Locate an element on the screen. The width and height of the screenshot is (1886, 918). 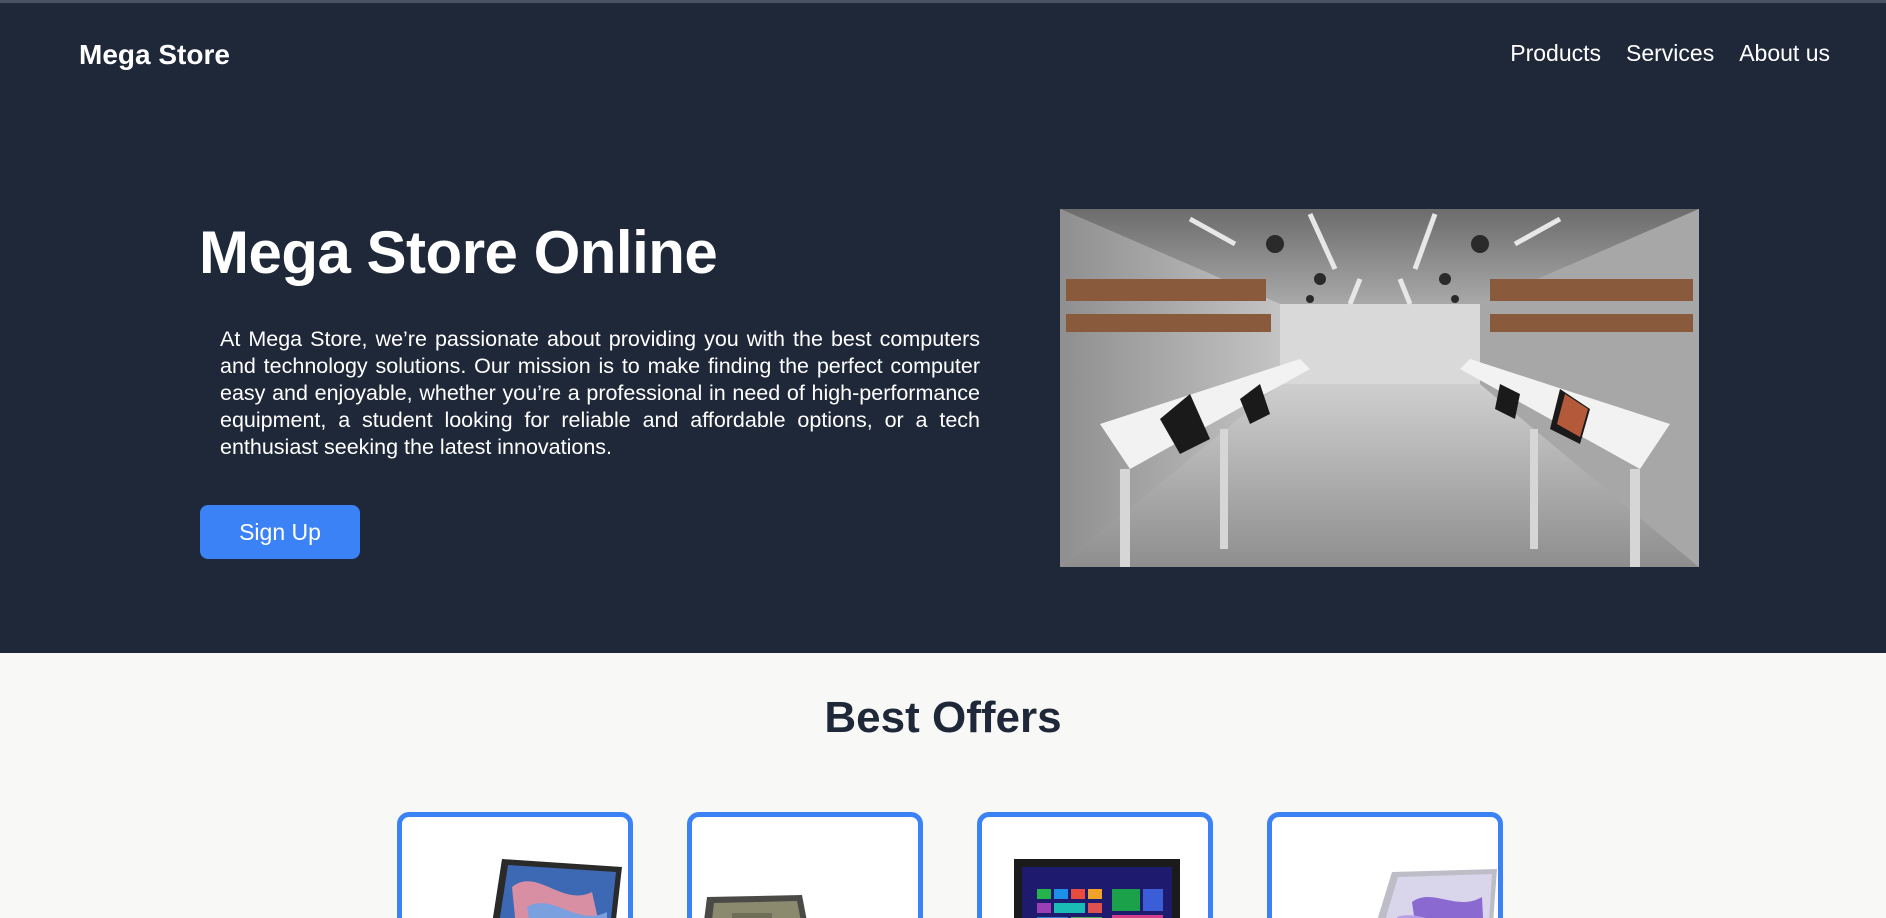
sign-up-button: Sign Up is located at coordinates (280, 532).